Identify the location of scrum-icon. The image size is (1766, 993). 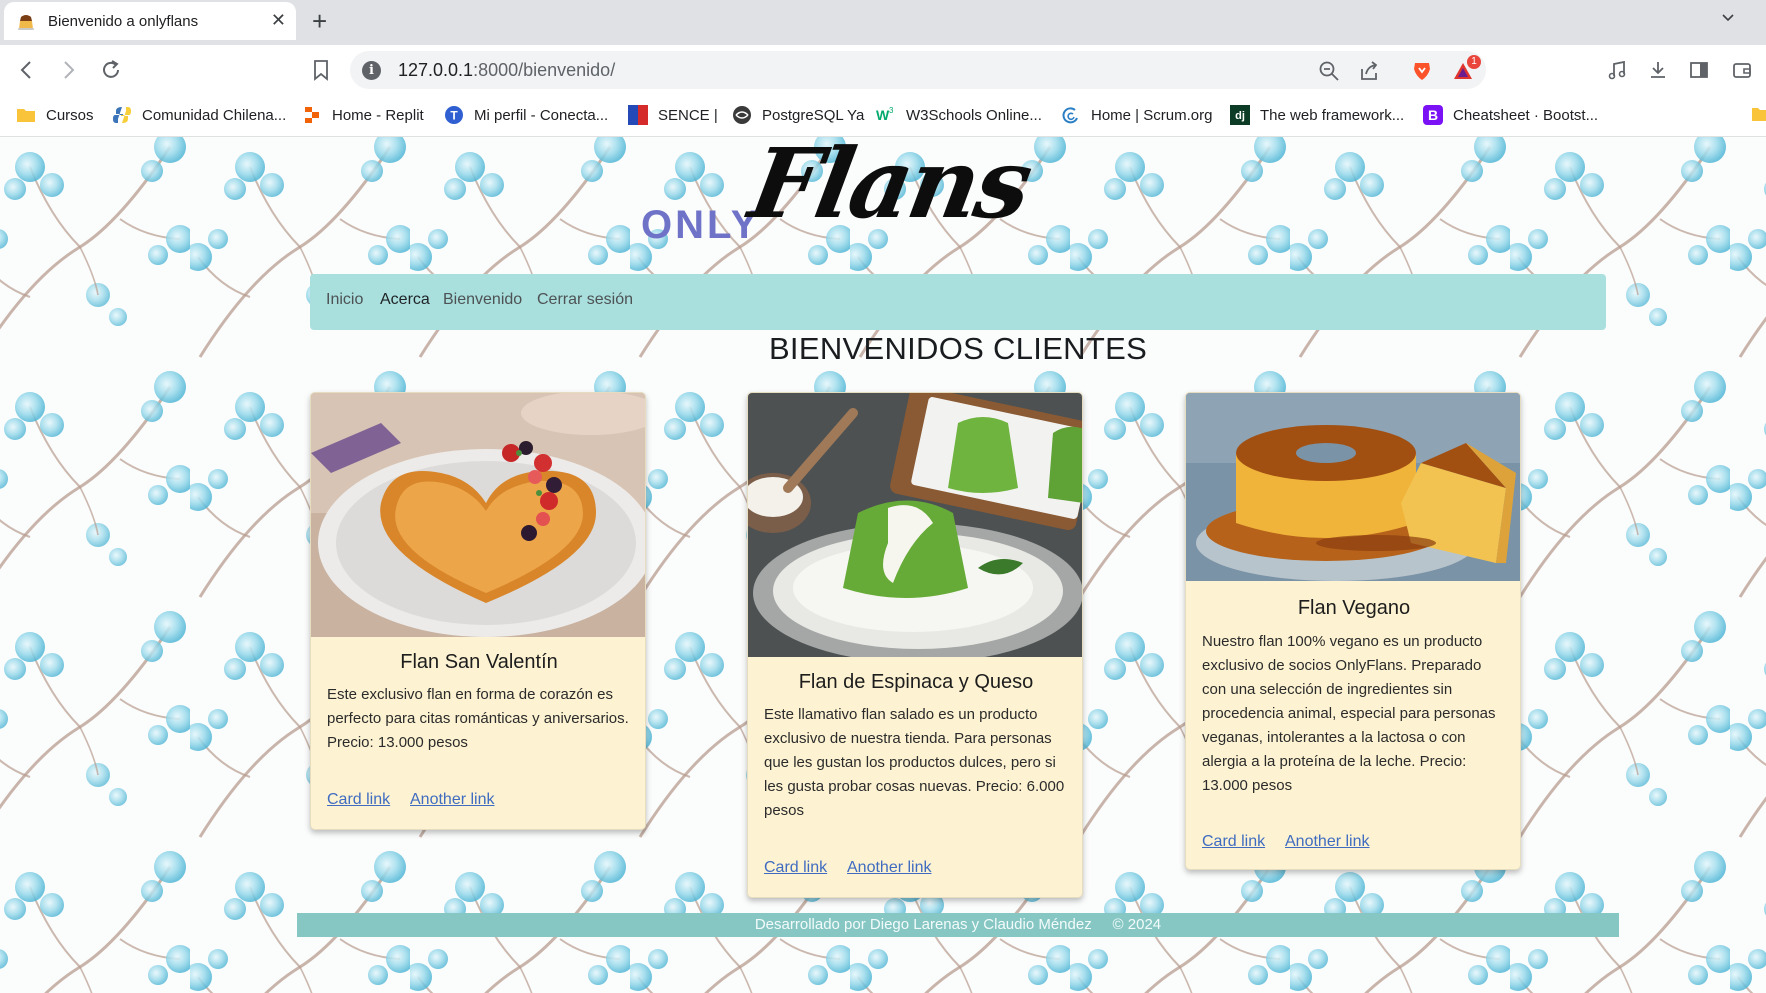
(1071, 115).